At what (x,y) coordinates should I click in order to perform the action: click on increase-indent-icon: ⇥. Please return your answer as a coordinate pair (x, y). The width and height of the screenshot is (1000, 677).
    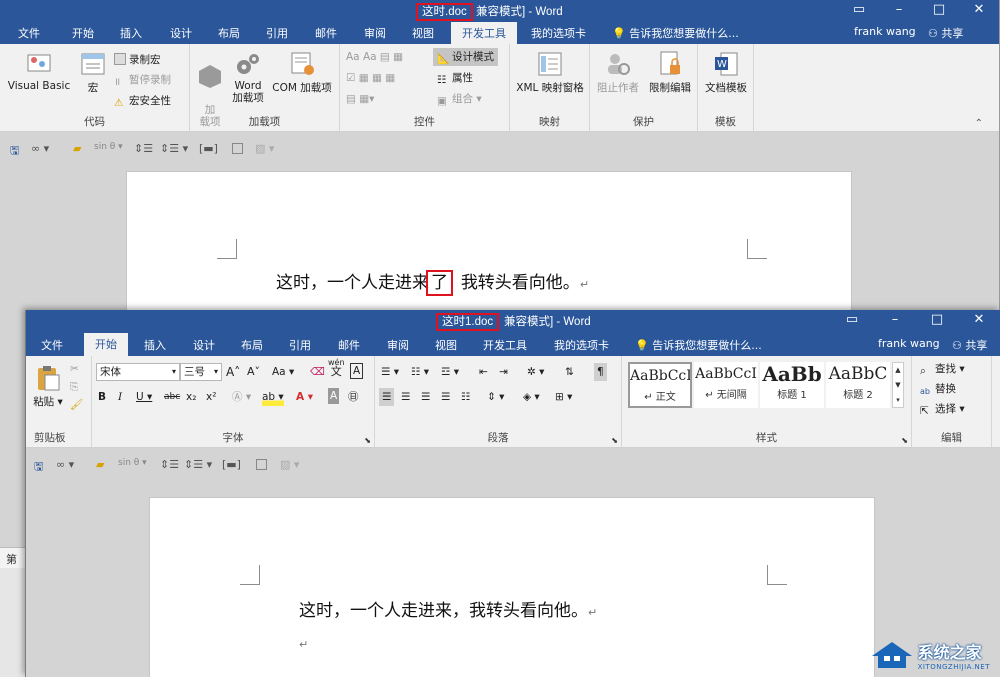
    Looking at the image, I should click on (503, 372).